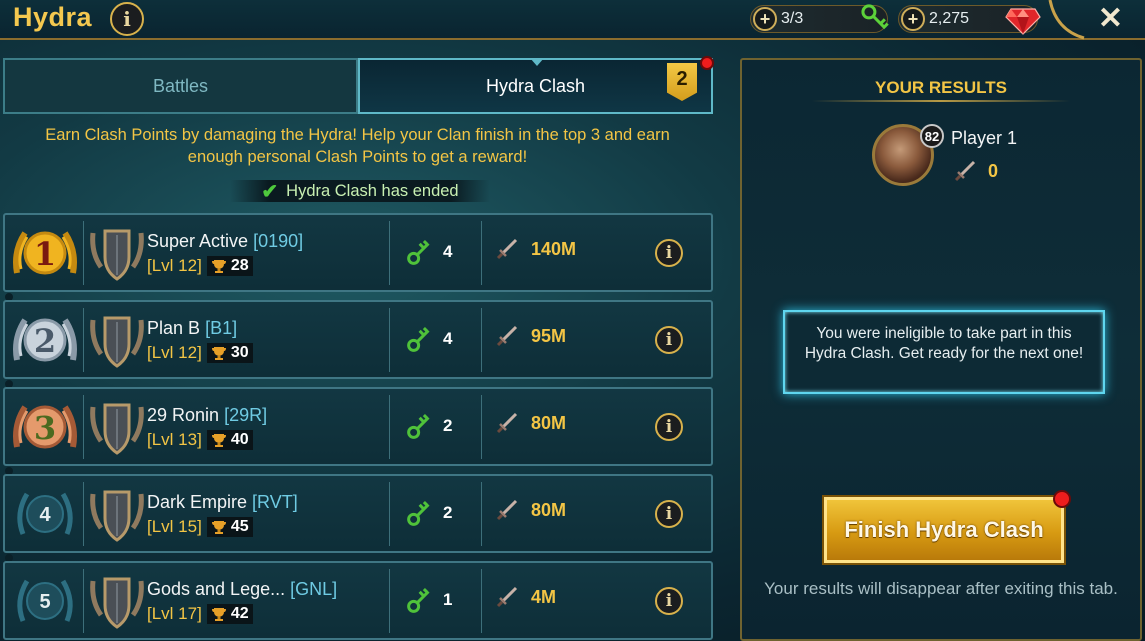 The height and width of the screenshot is (641, 1145). I want to click on rank-number: 1, so click(45, 254).